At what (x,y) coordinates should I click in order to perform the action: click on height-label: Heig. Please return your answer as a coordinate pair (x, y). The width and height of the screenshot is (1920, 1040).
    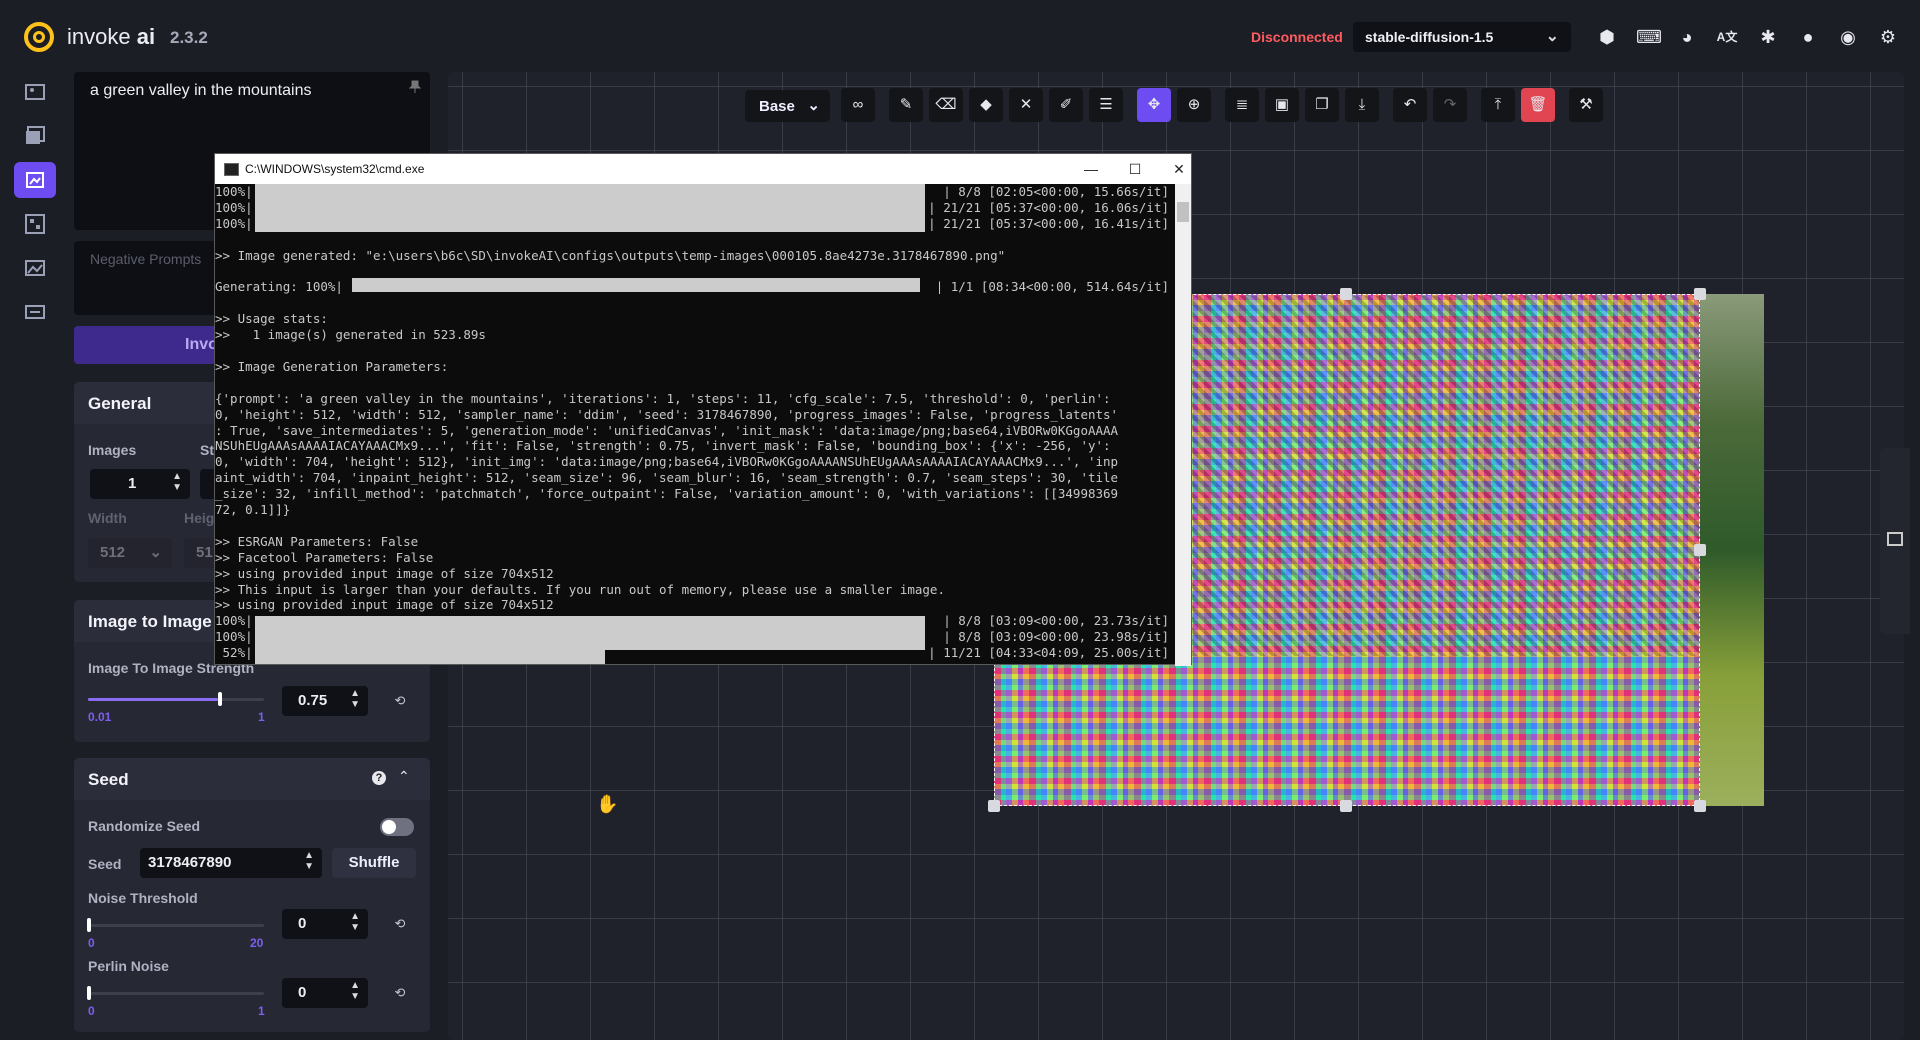
    Looking at the image, I should click on (199, 518).